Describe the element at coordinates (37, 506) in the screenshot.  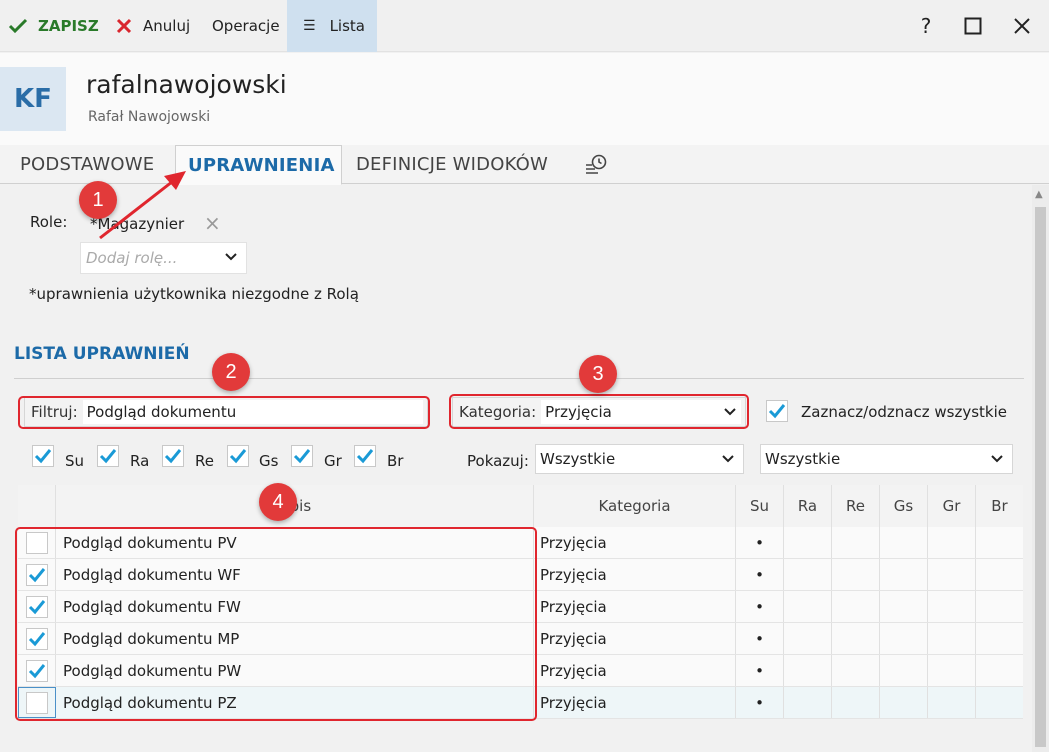
I see `header-select-cell` at that location.